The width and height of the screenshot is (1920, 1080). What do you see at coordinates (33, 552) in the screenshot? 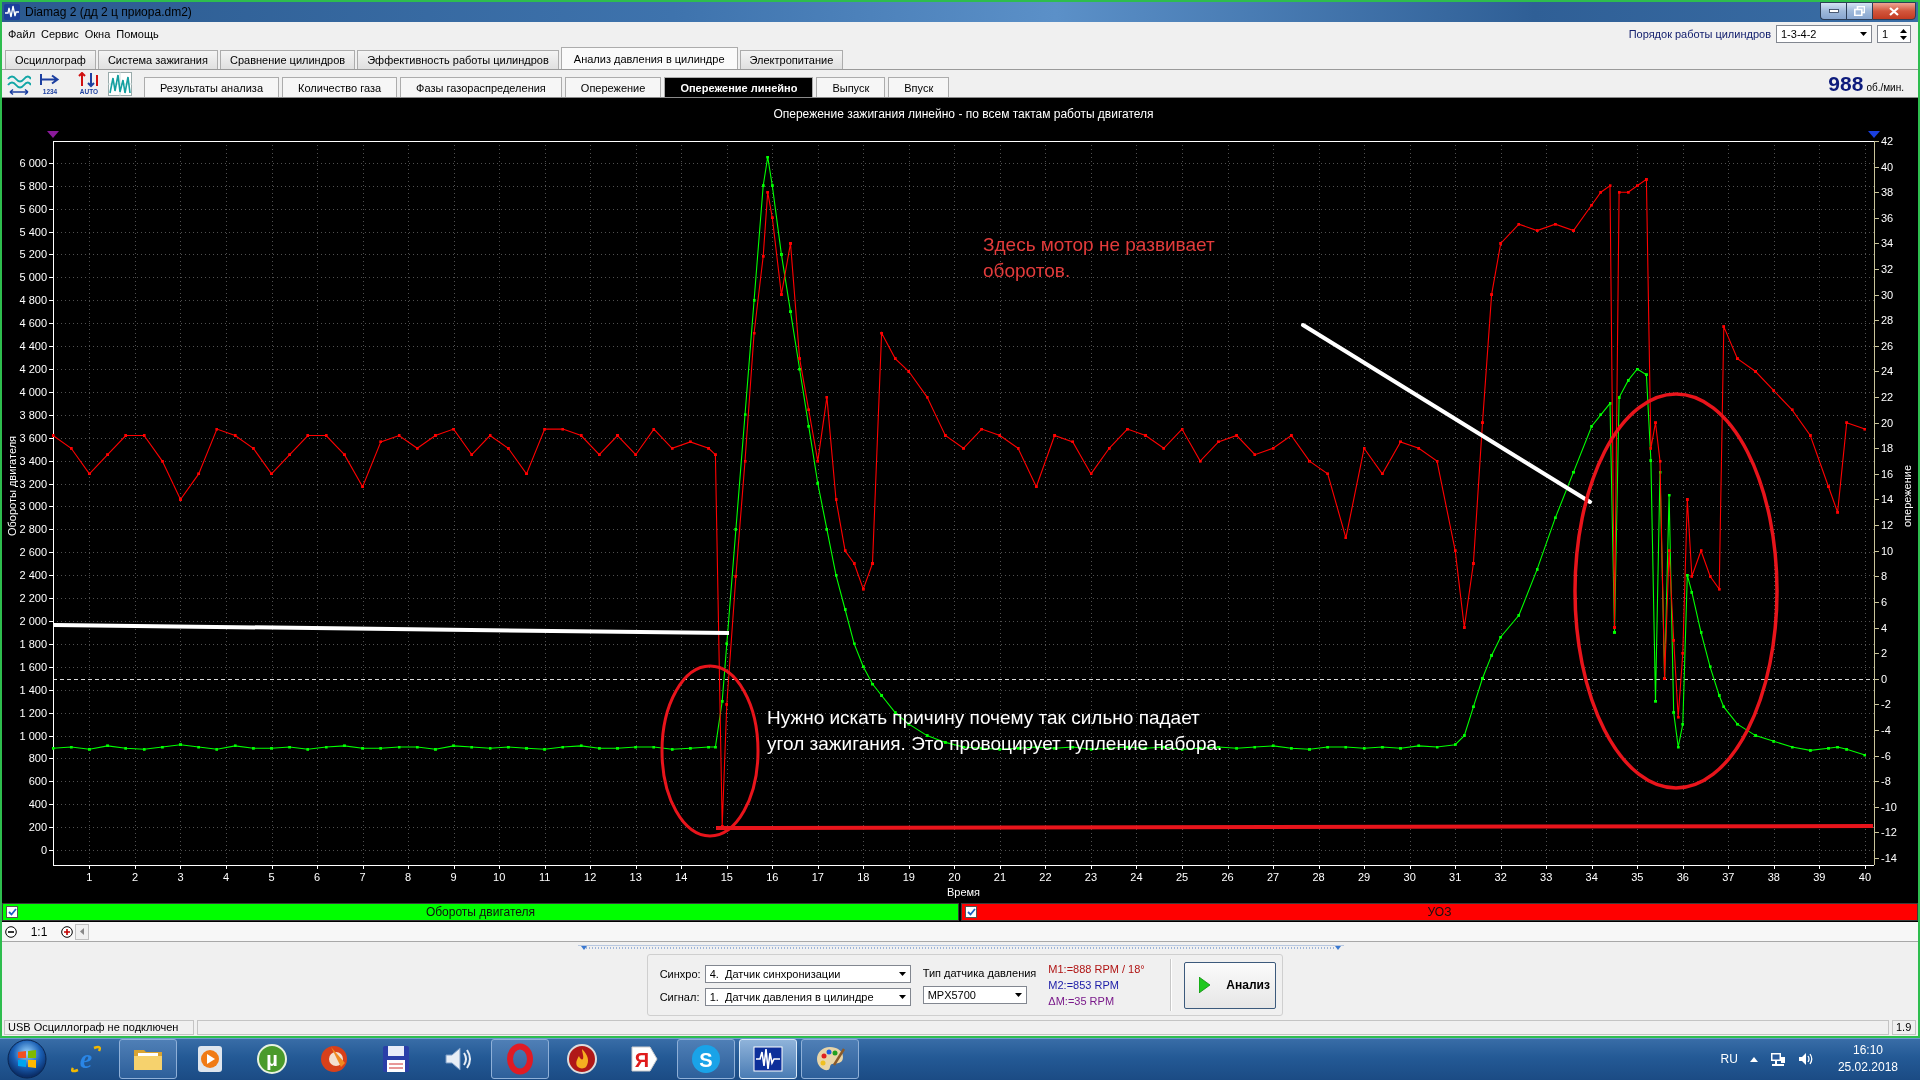
I see `tick-label: 2 600` at bounding box center [33, 552].